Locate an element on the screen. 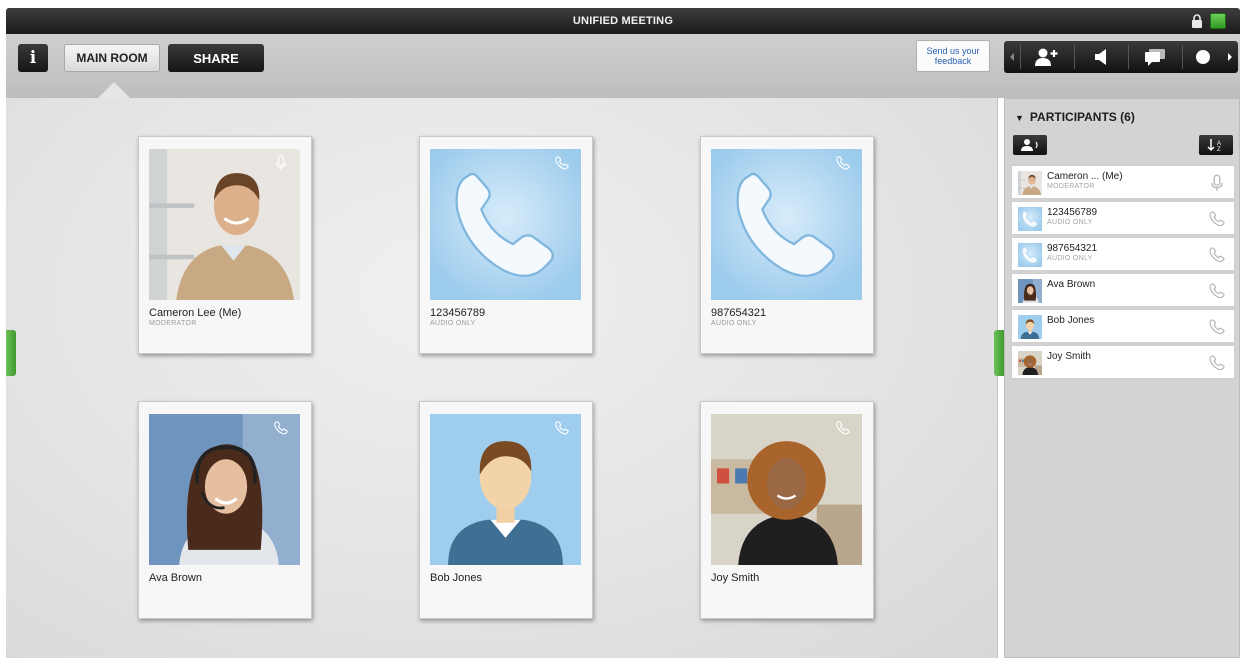 The height and width of the screenshot is (662, 1246). participant-tile: Joy Smith is located at coordinates (787, 510).